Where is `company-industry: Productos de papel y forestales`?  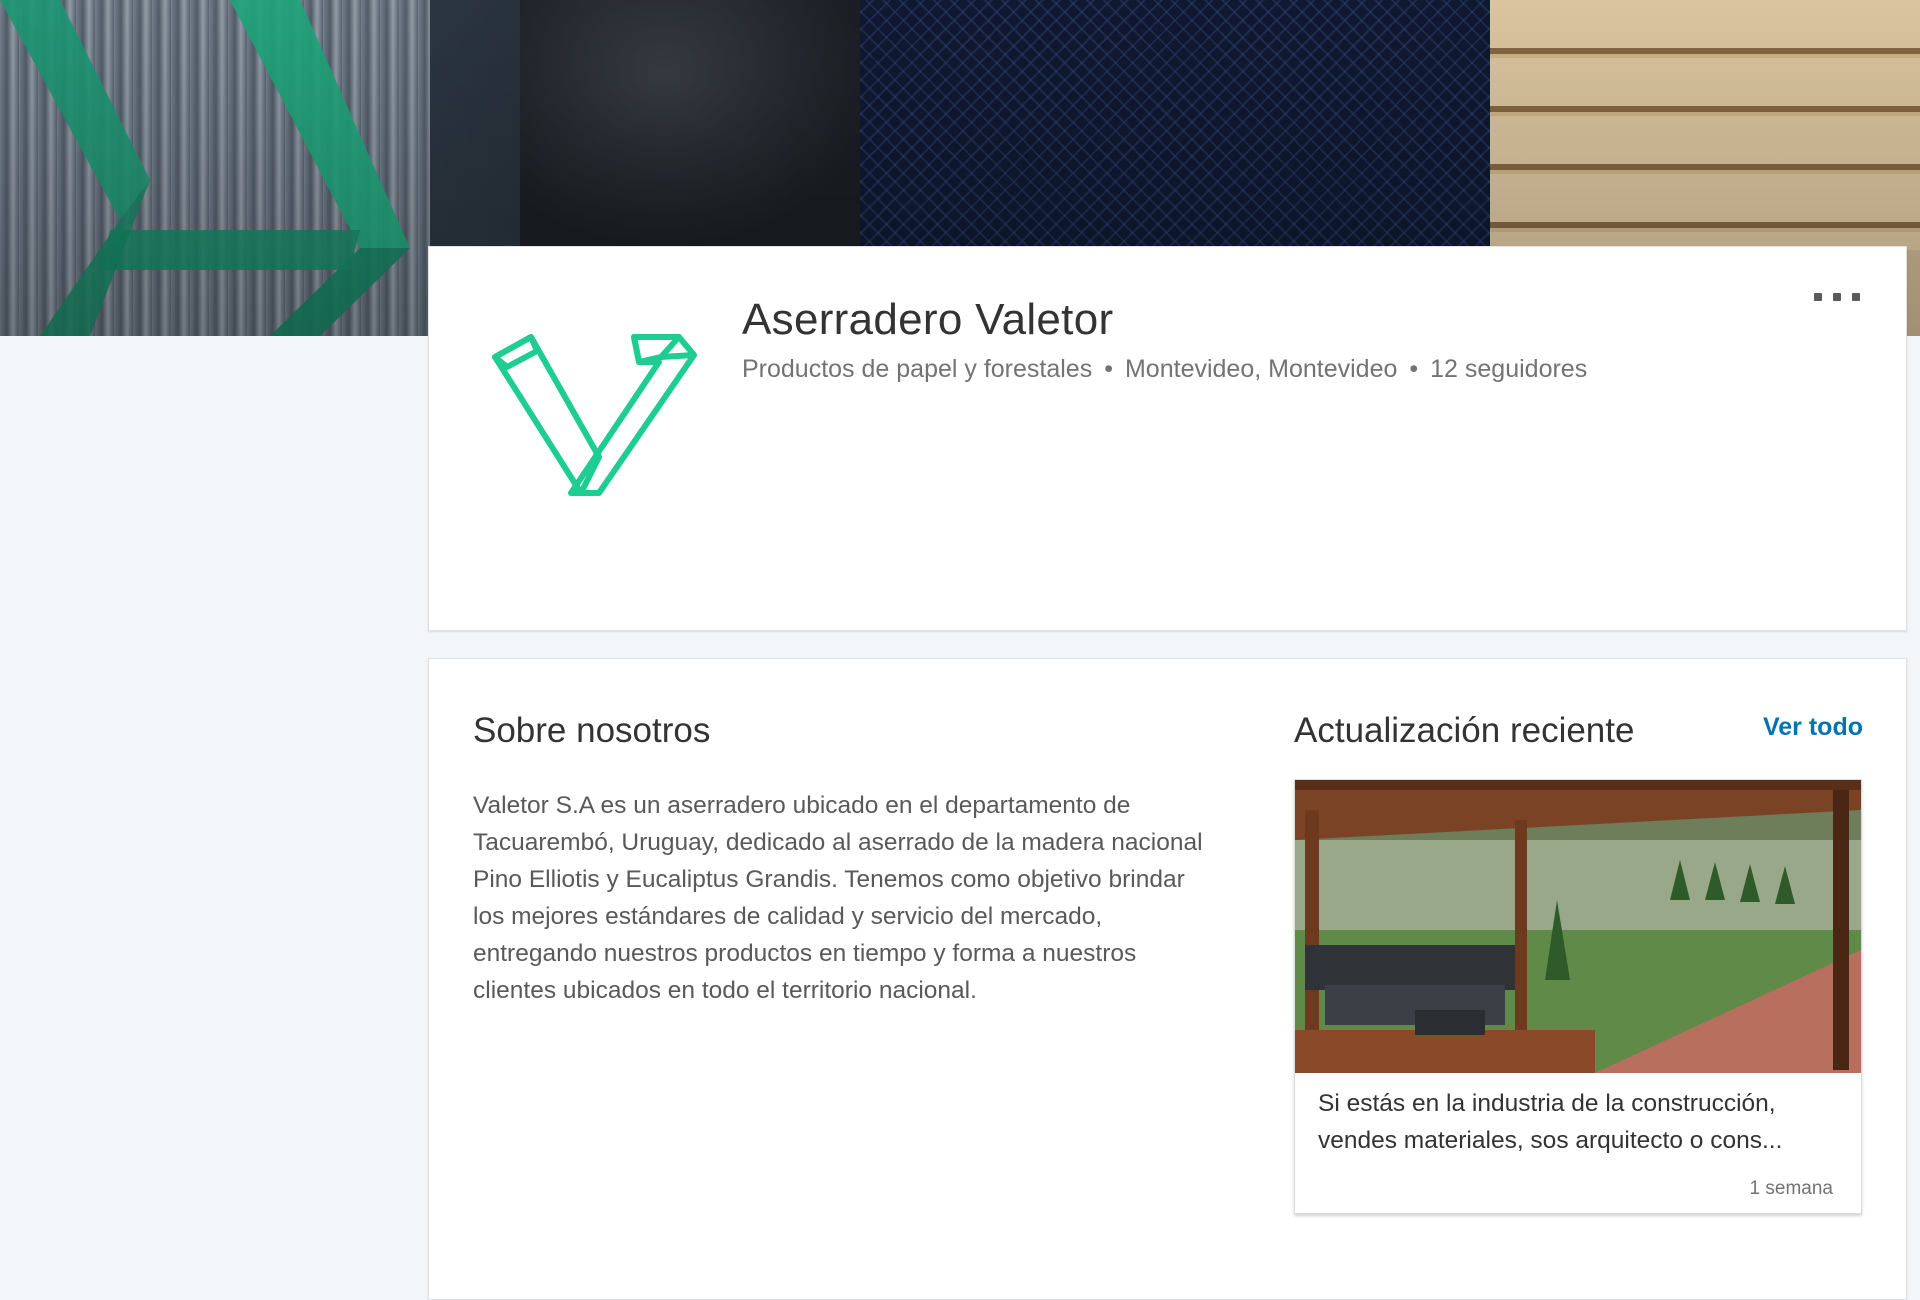 company-industry: Productos de papel y forestales is located at coordinates (917, 369).